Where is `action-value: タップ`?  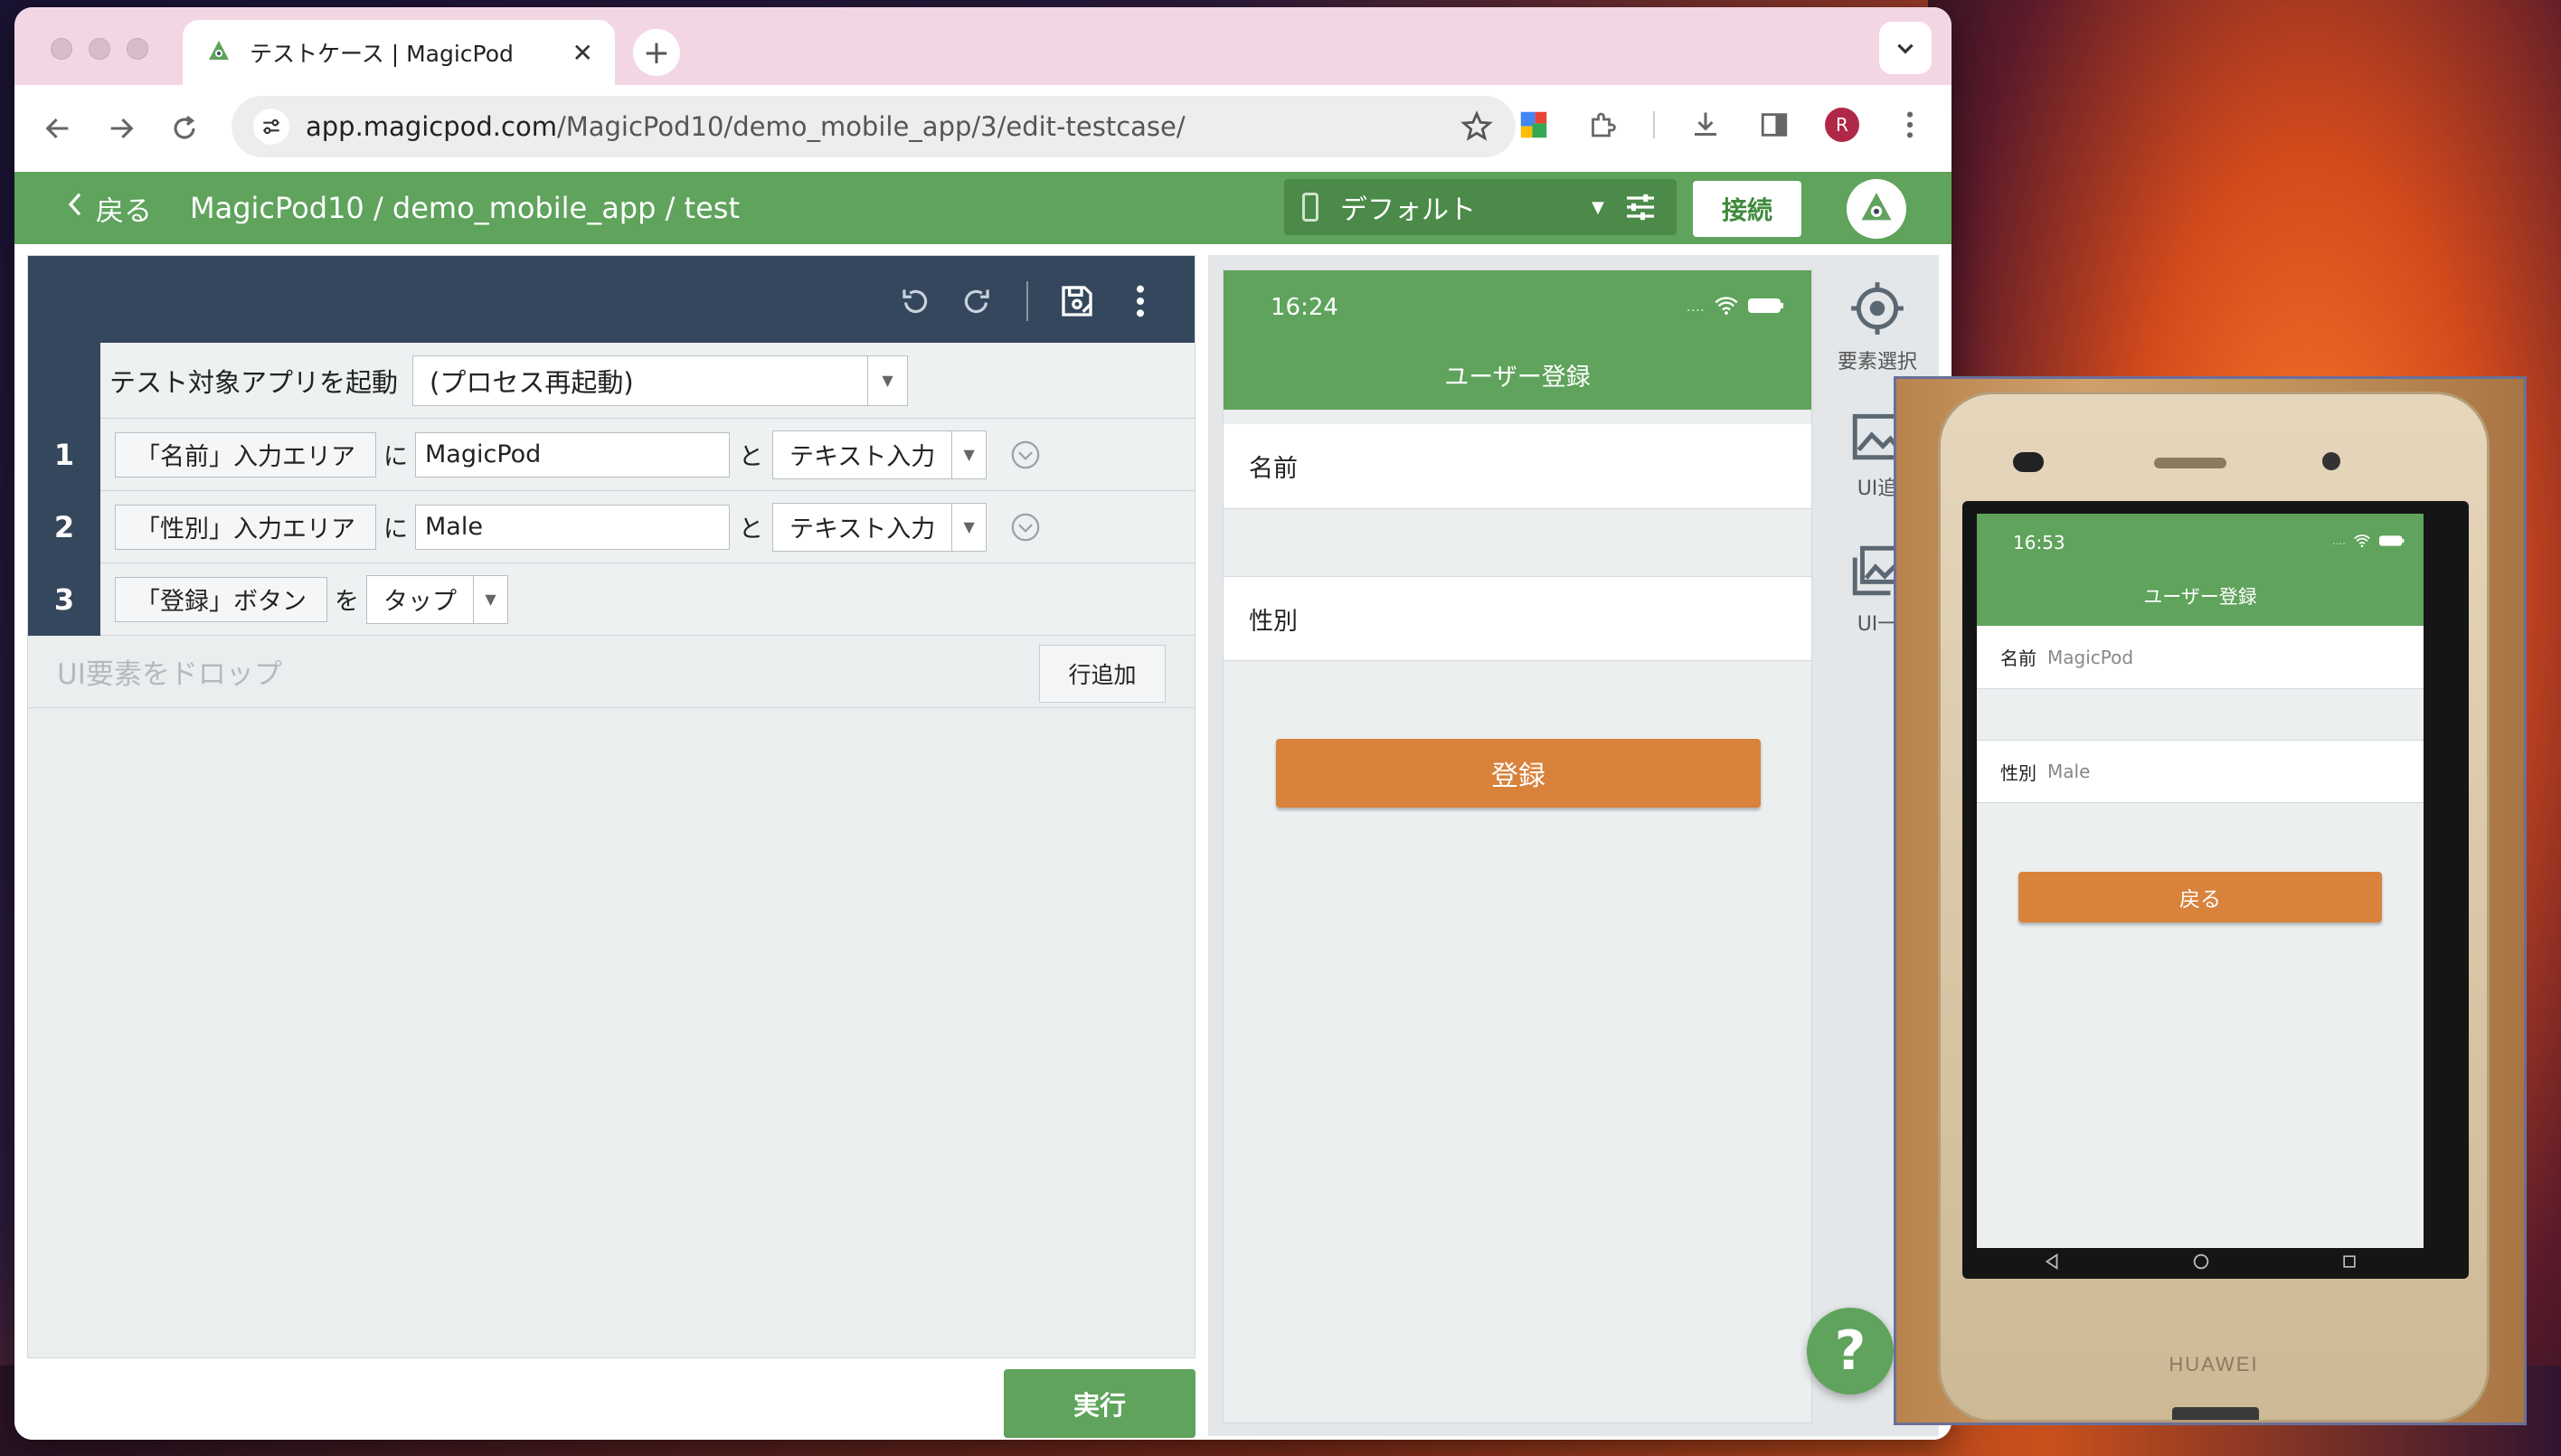 action-value: タップ is located at coordinates (420, 602).